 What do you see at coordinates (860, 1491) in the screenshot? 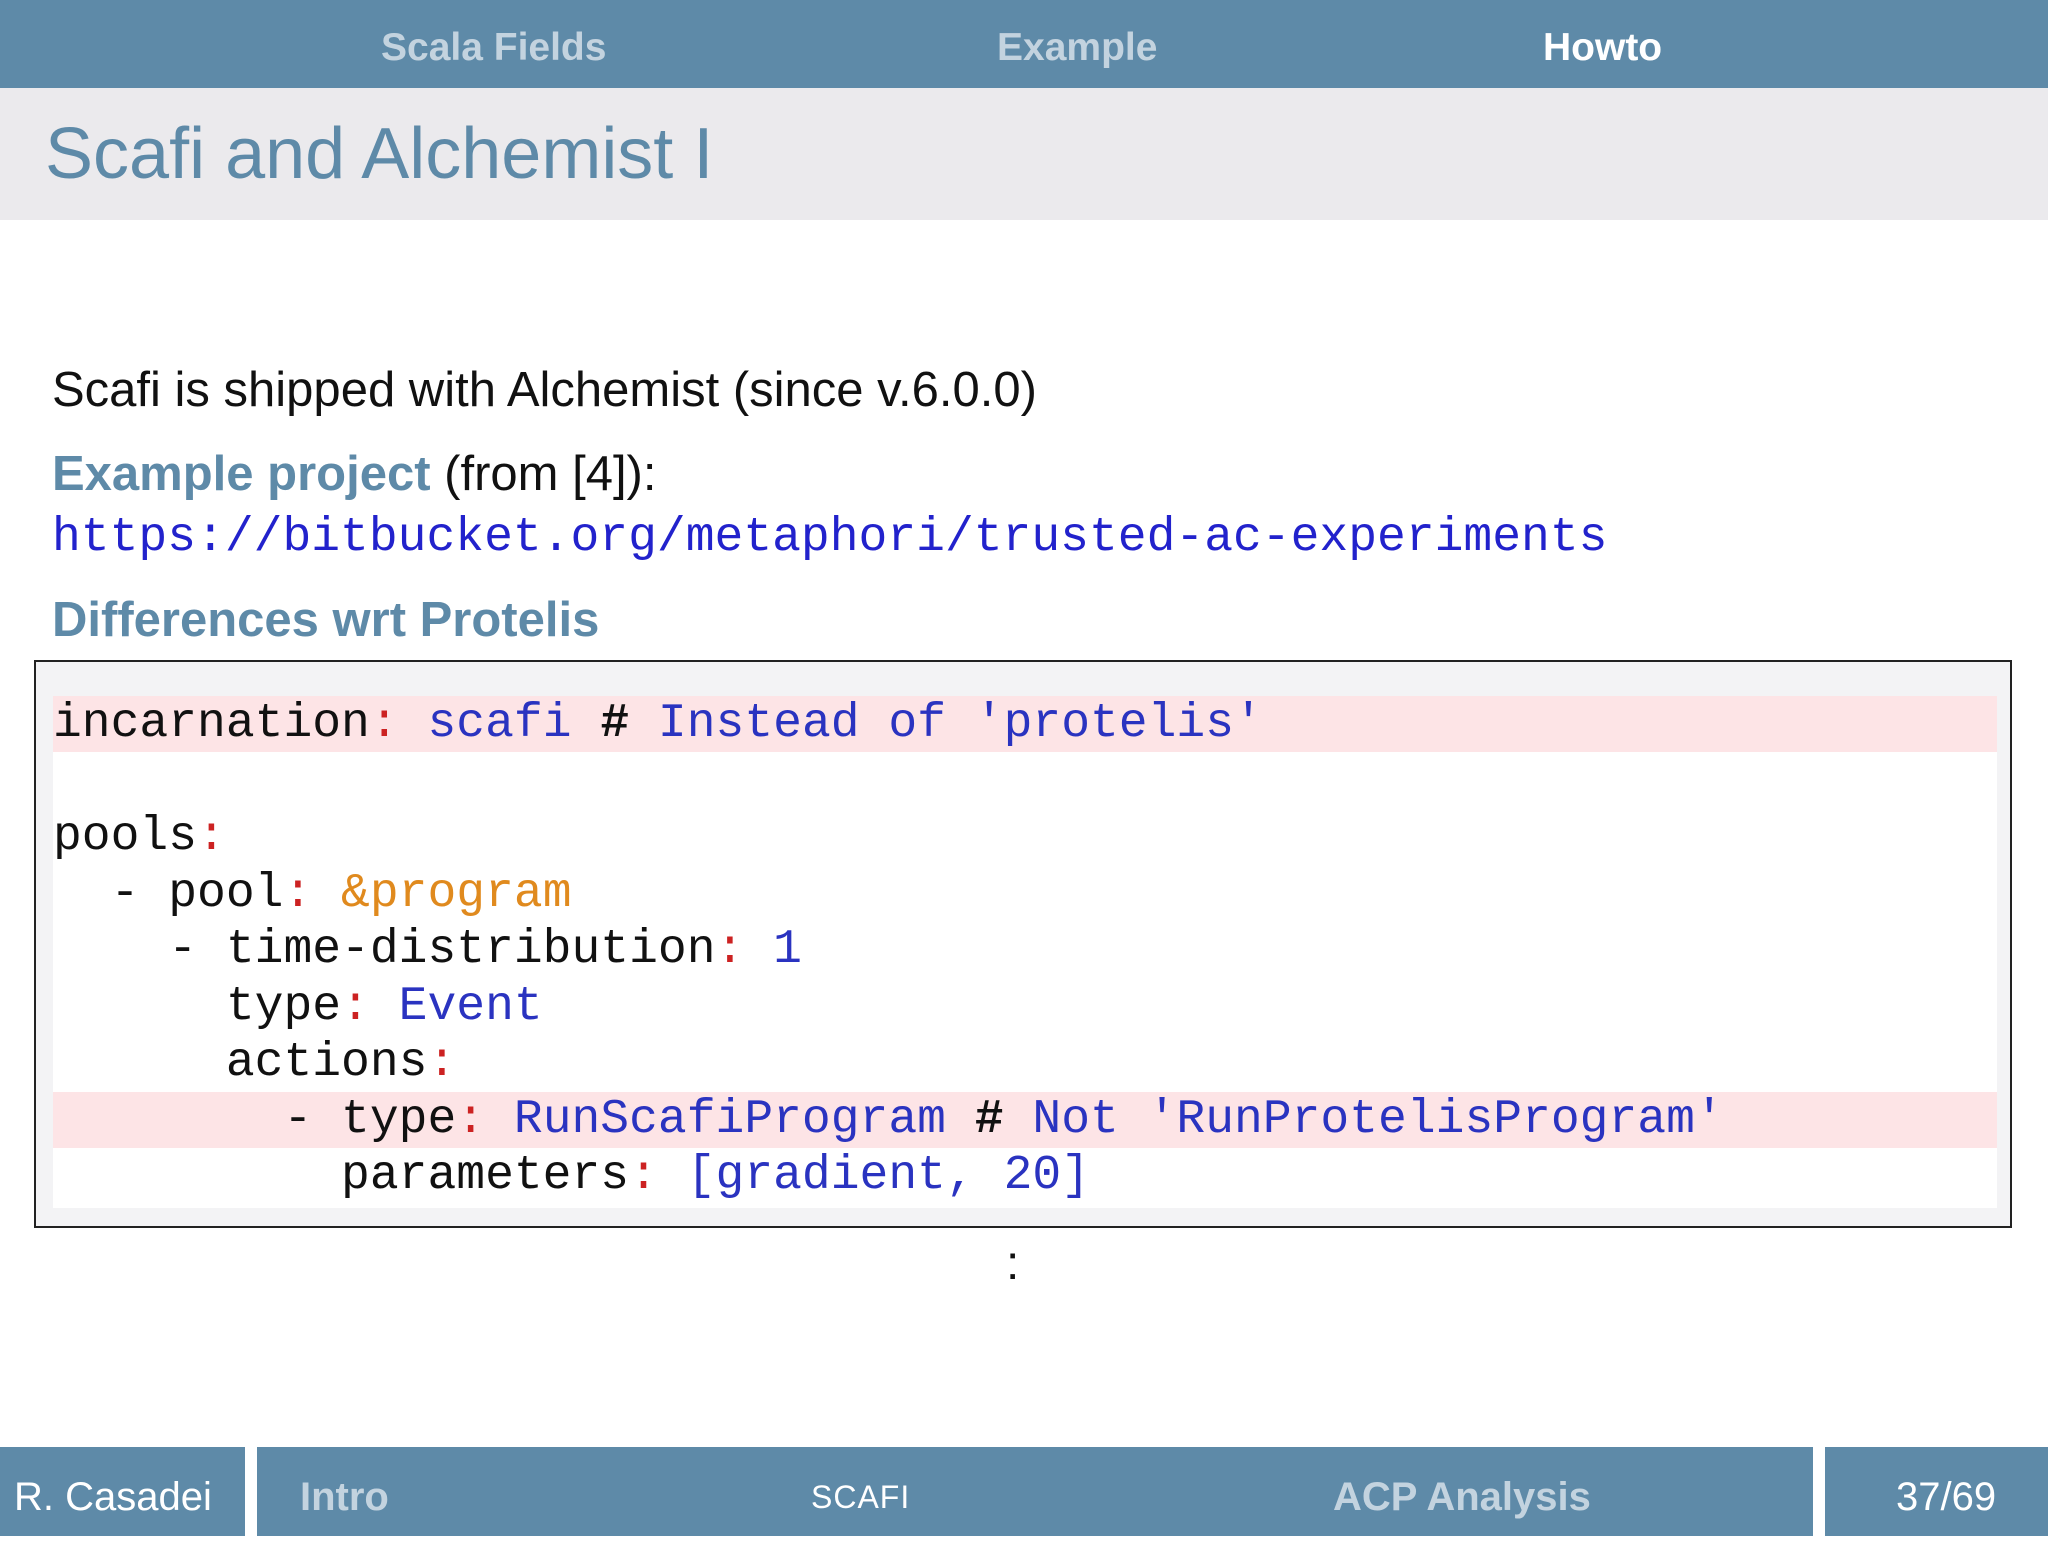
I see `footer-section-scafi: SCAFI` at bounding box center [860, 1491].